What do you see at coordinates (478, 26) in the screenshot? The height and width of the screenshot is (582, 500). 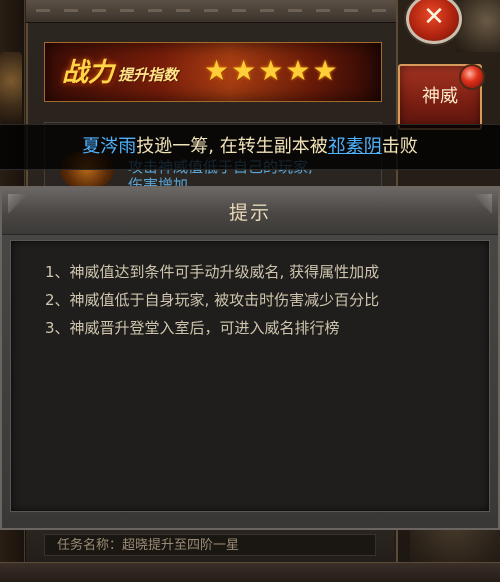 I see `corner-ornament-icon` at bounding box center [478, 26].